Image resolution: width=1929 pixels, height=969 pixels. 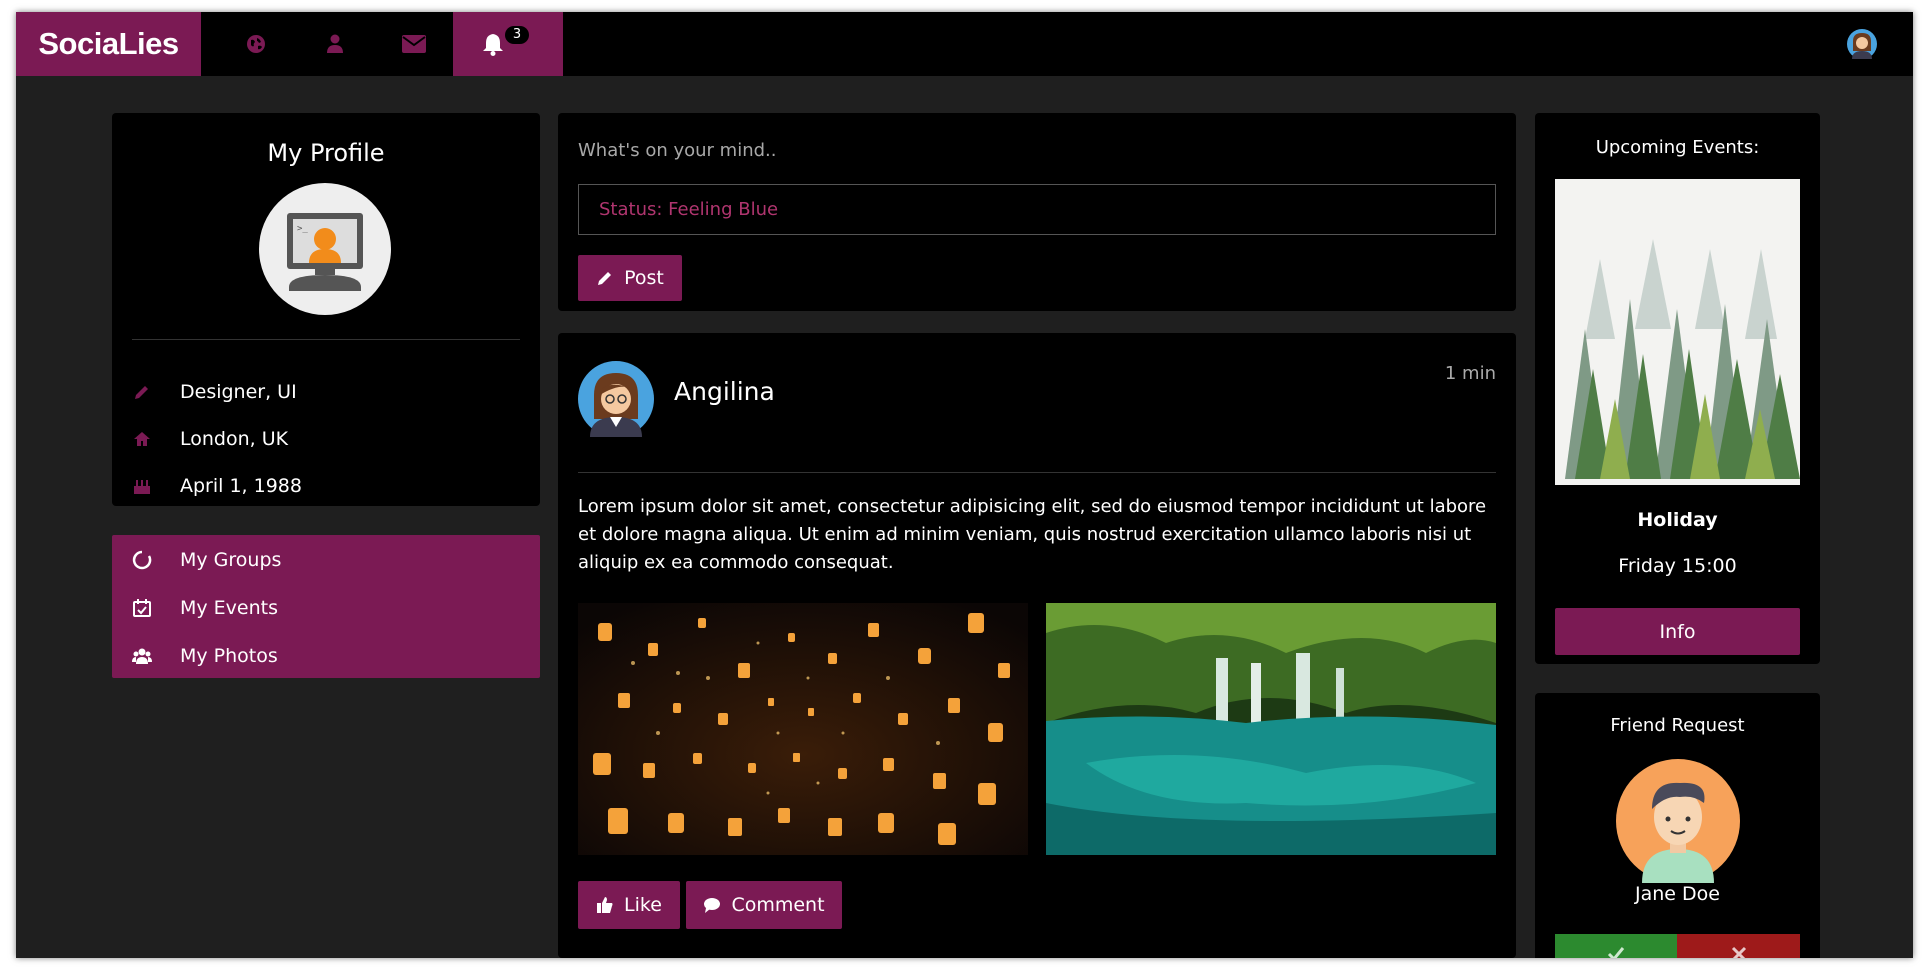 What do you see at coordinates (644, 278) in the screenshot?
I see `post-button-label: Post` at bounding box center [644, 278].